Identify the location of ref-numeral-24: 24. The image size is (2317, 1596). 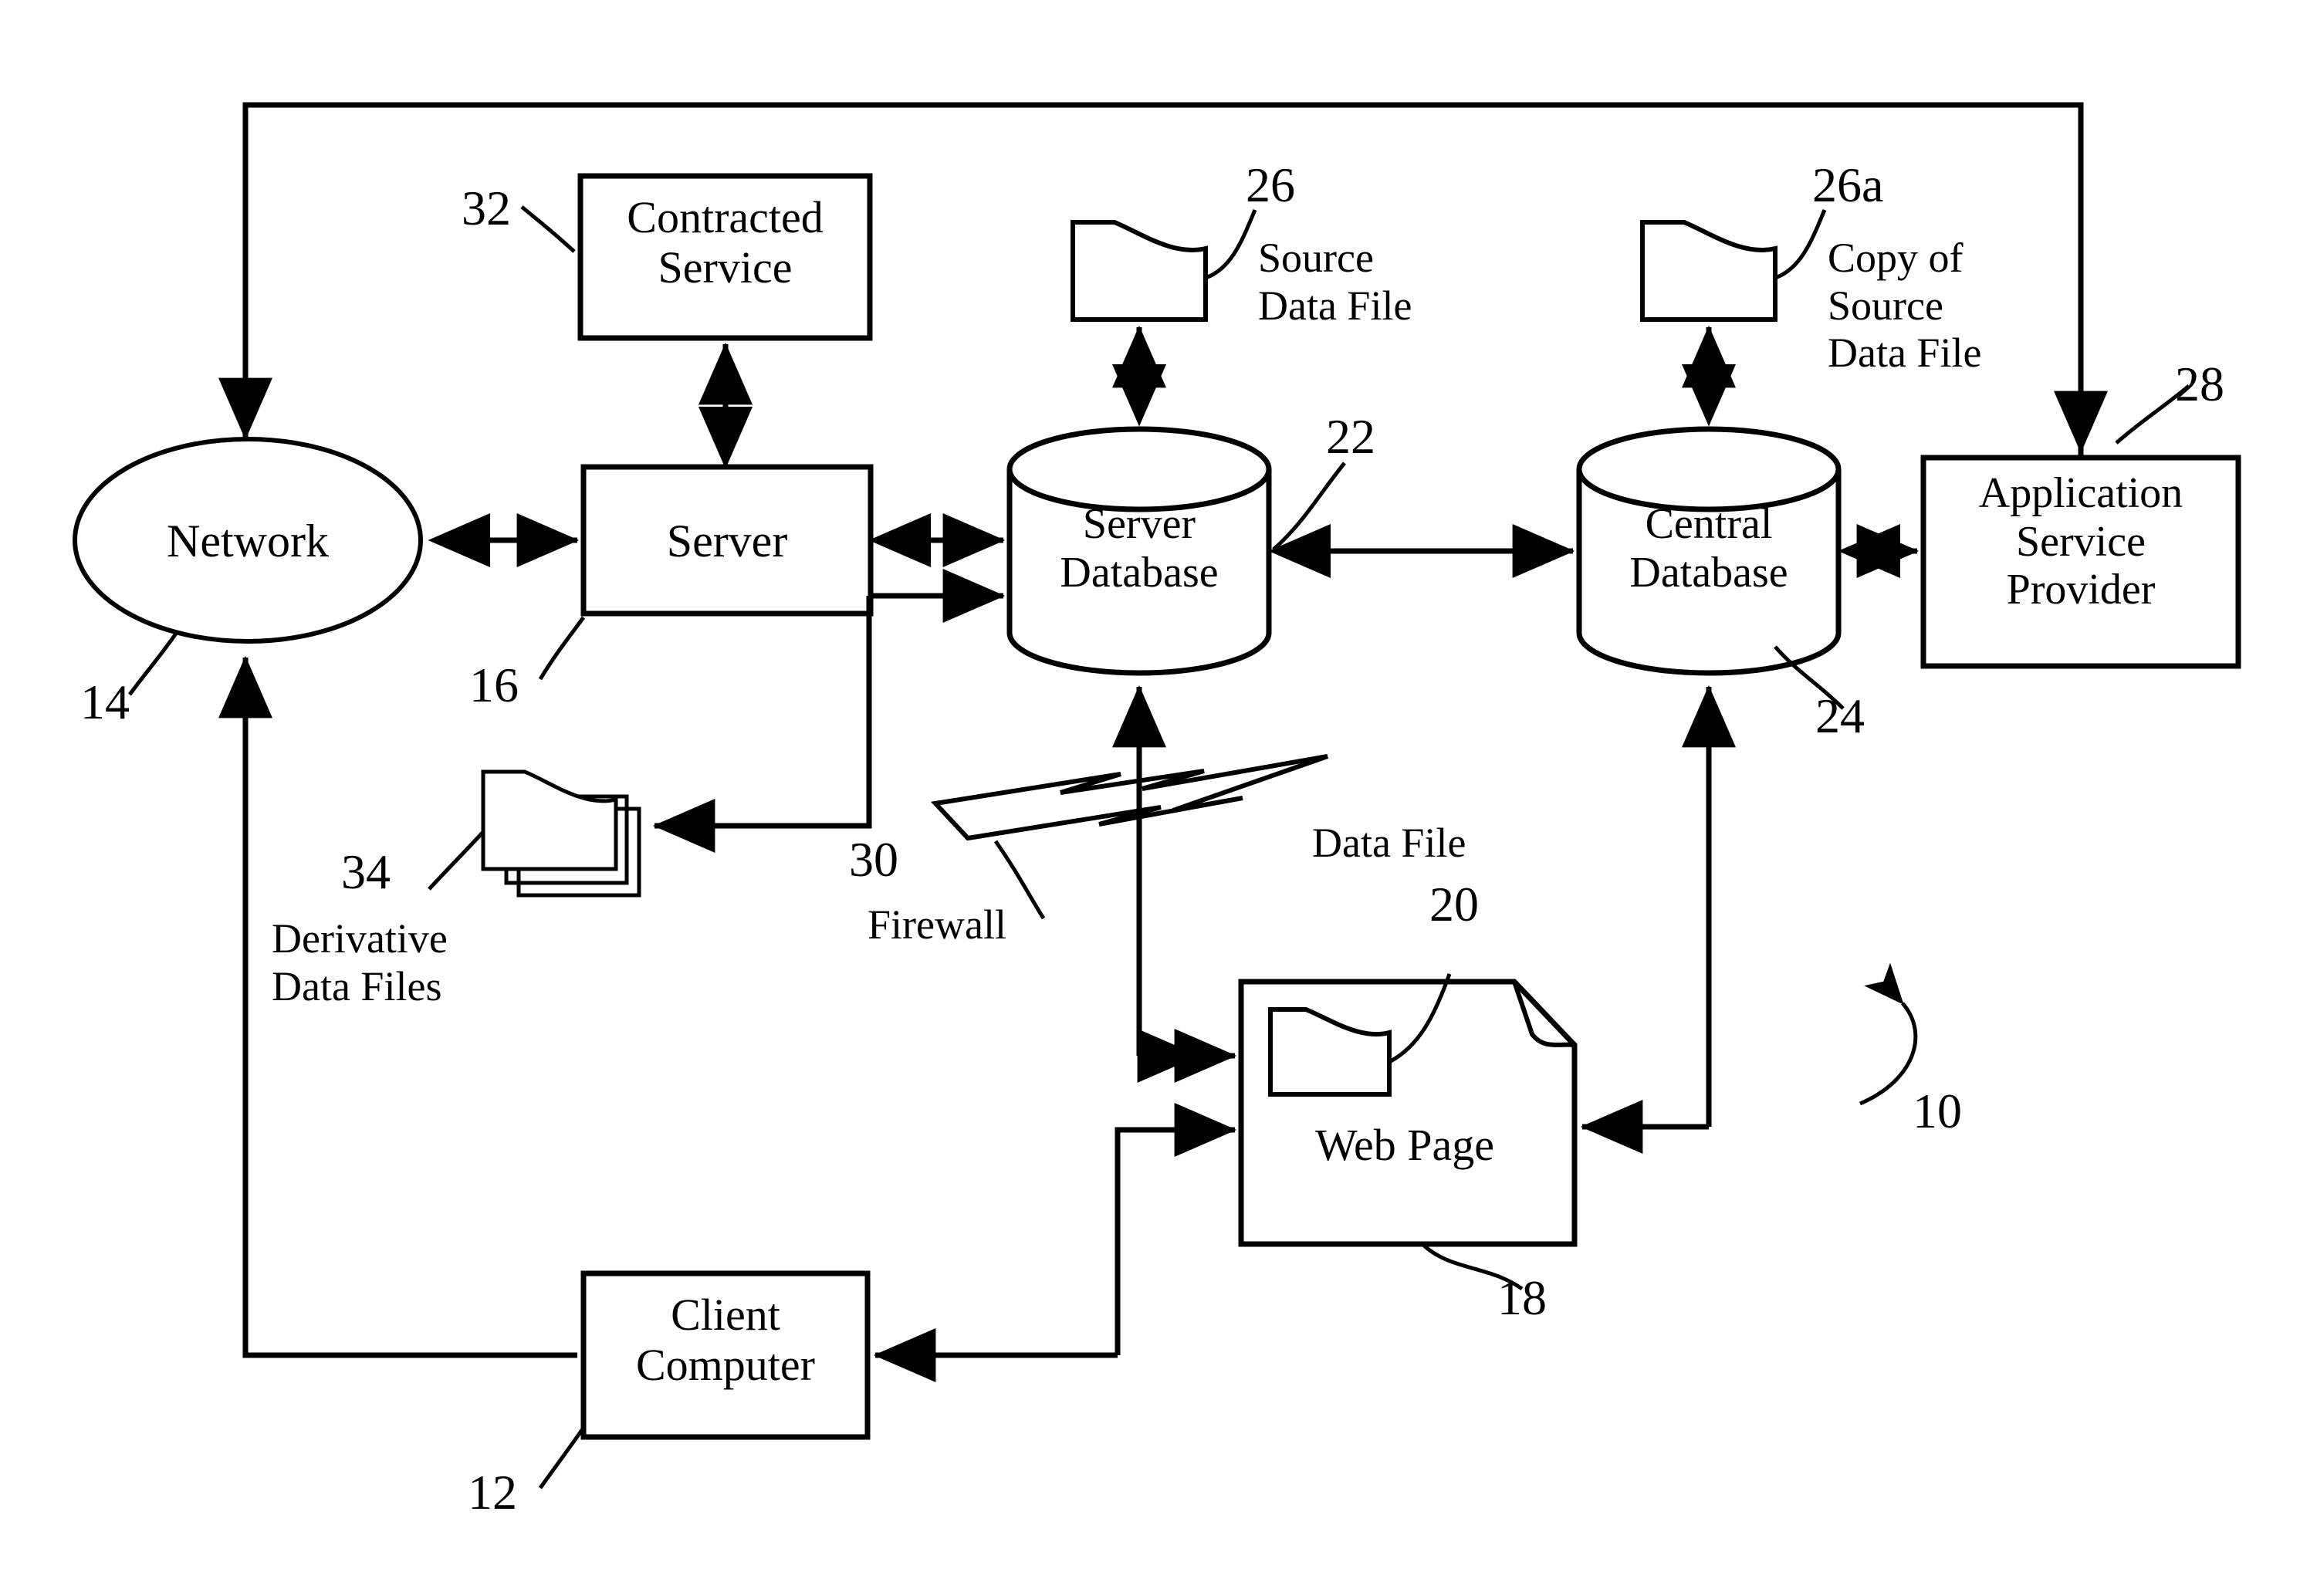
(1840, 716).